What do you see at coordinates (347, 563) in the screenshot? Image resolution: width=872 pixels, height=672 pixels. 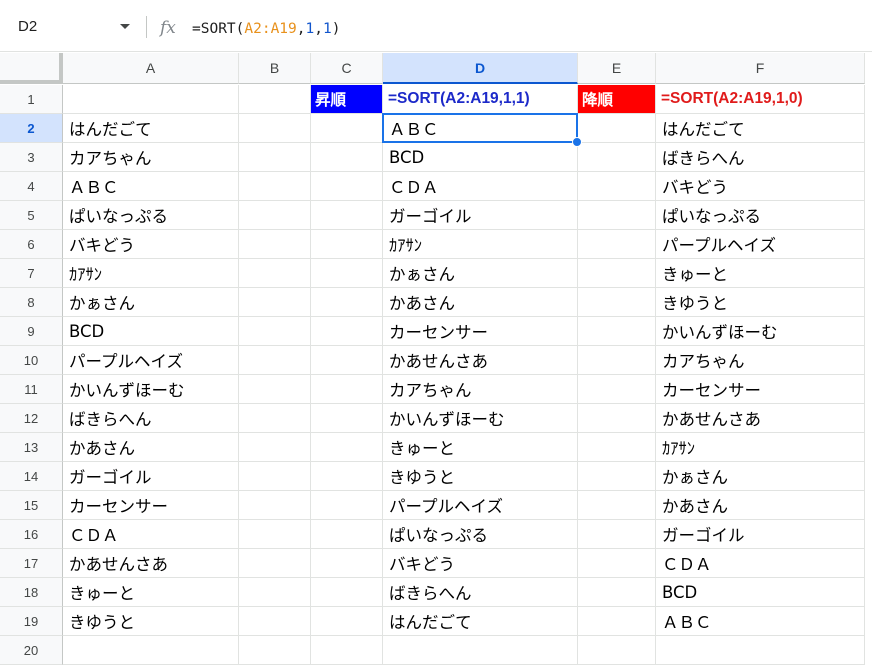 I see `cell-c17` at bounding box center [347, 563].